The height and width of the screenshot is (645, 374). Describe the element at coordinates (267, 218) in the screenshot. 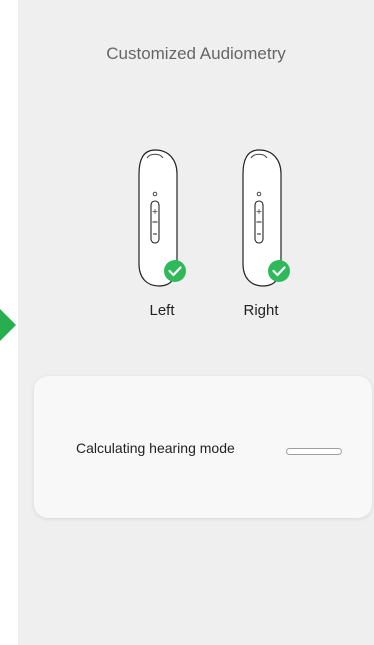

I see `right-hearing-aid: +` at that location.